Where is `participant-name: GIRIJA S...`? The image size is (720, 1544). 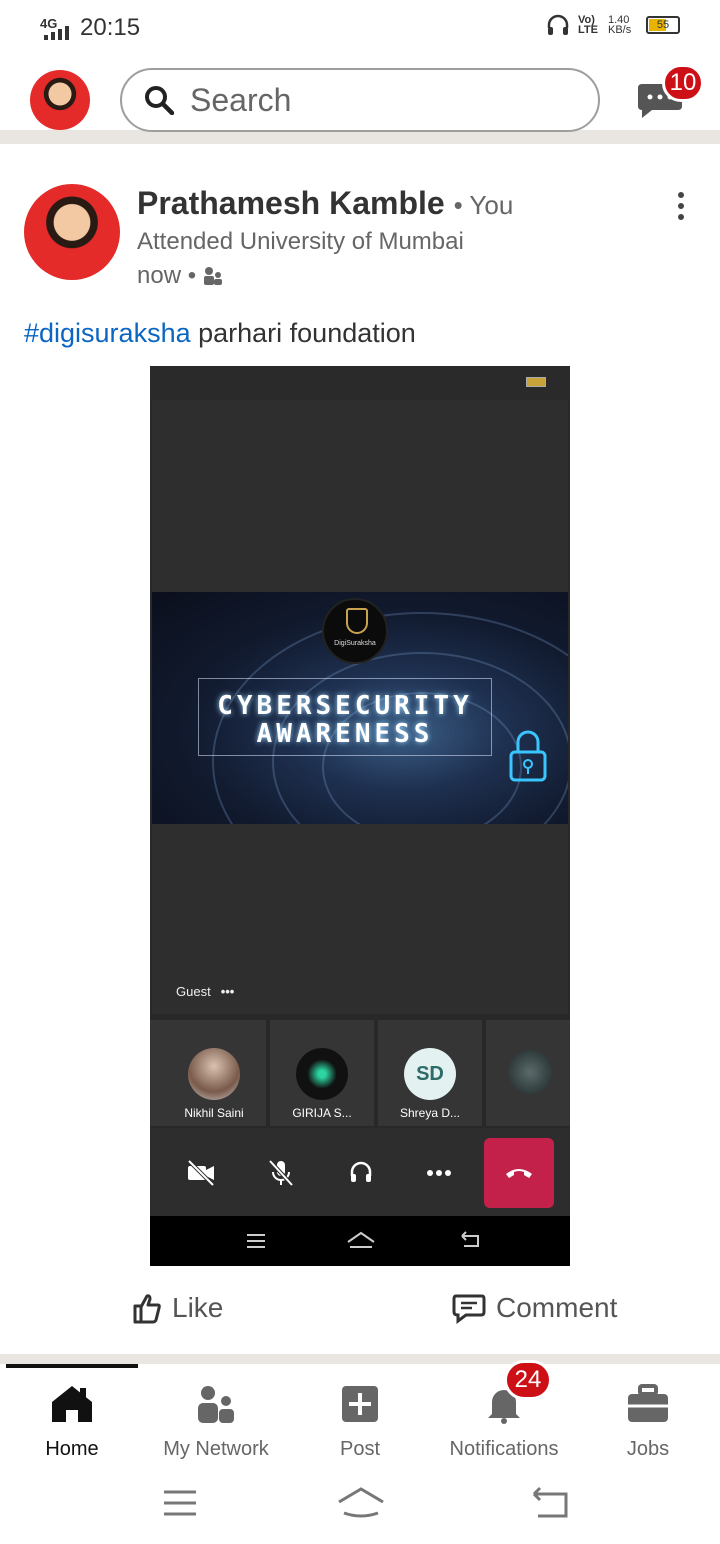 participant-name: GIRIJA S... is located at coordinates (322, 1113).